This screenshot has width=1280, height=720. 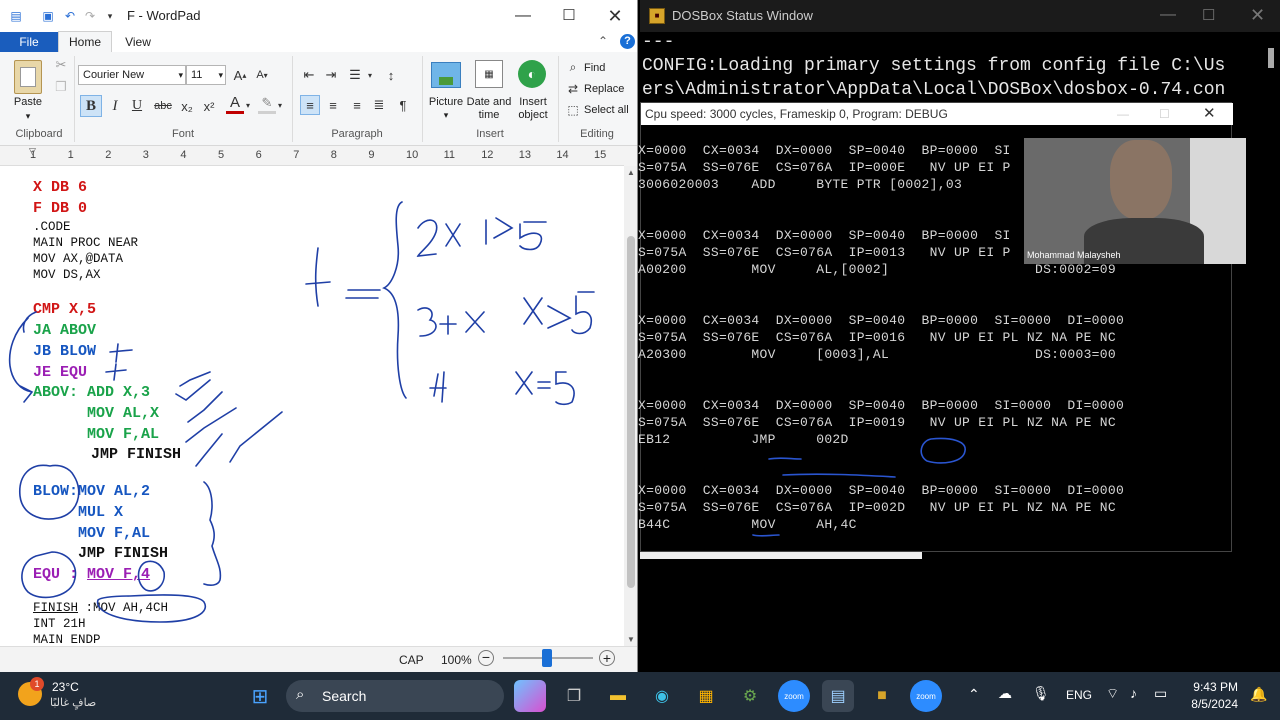 What do you see at coordinates (74, 99) in the screenshot?
I see `ribbon-separator` at bounding box center [74, 99].